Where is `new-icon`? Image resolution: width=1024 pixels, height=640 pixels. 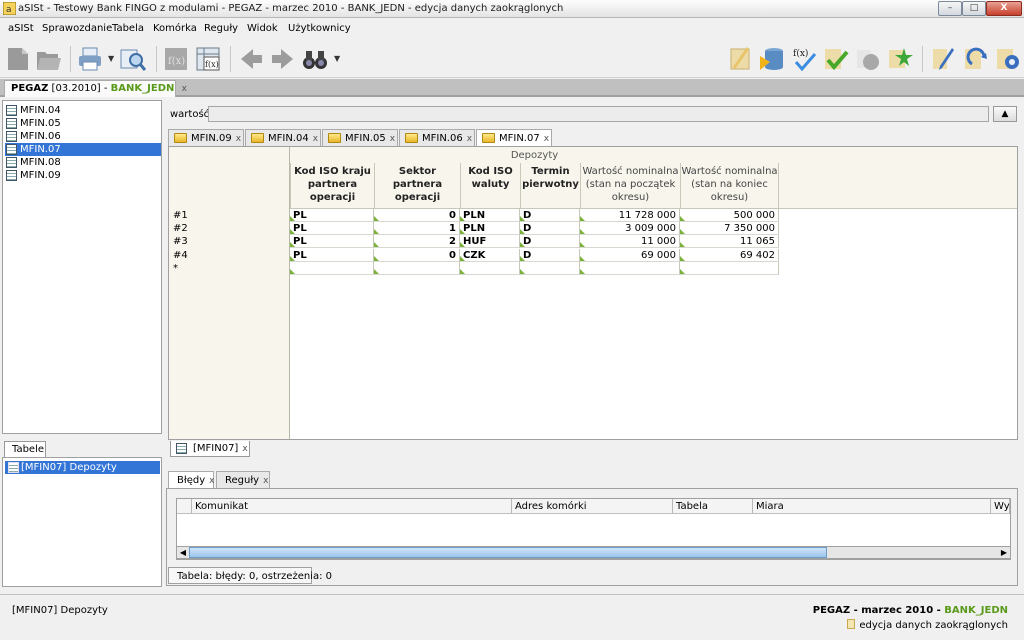 new-icon is located at coordinates (18, 59).